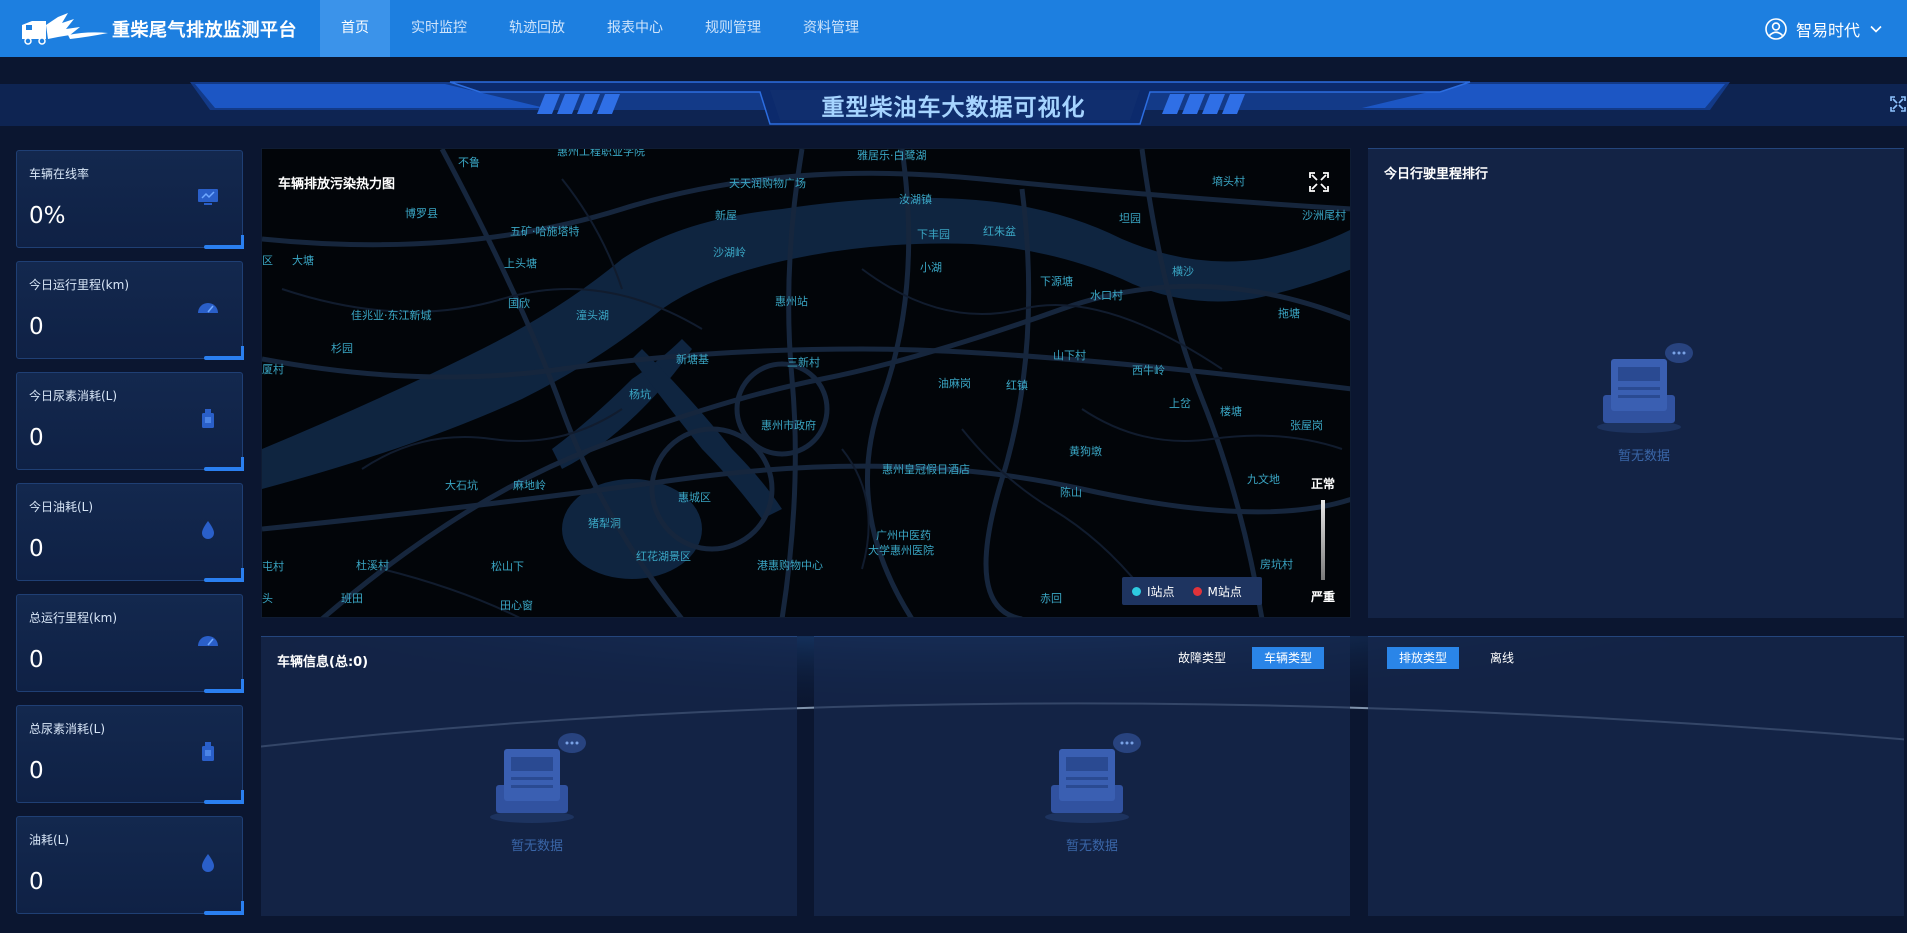 The image size is (1907, 933). Describe the element at coordinates (208, 197) in the screenshot. I see `monitor-icon` at that location.